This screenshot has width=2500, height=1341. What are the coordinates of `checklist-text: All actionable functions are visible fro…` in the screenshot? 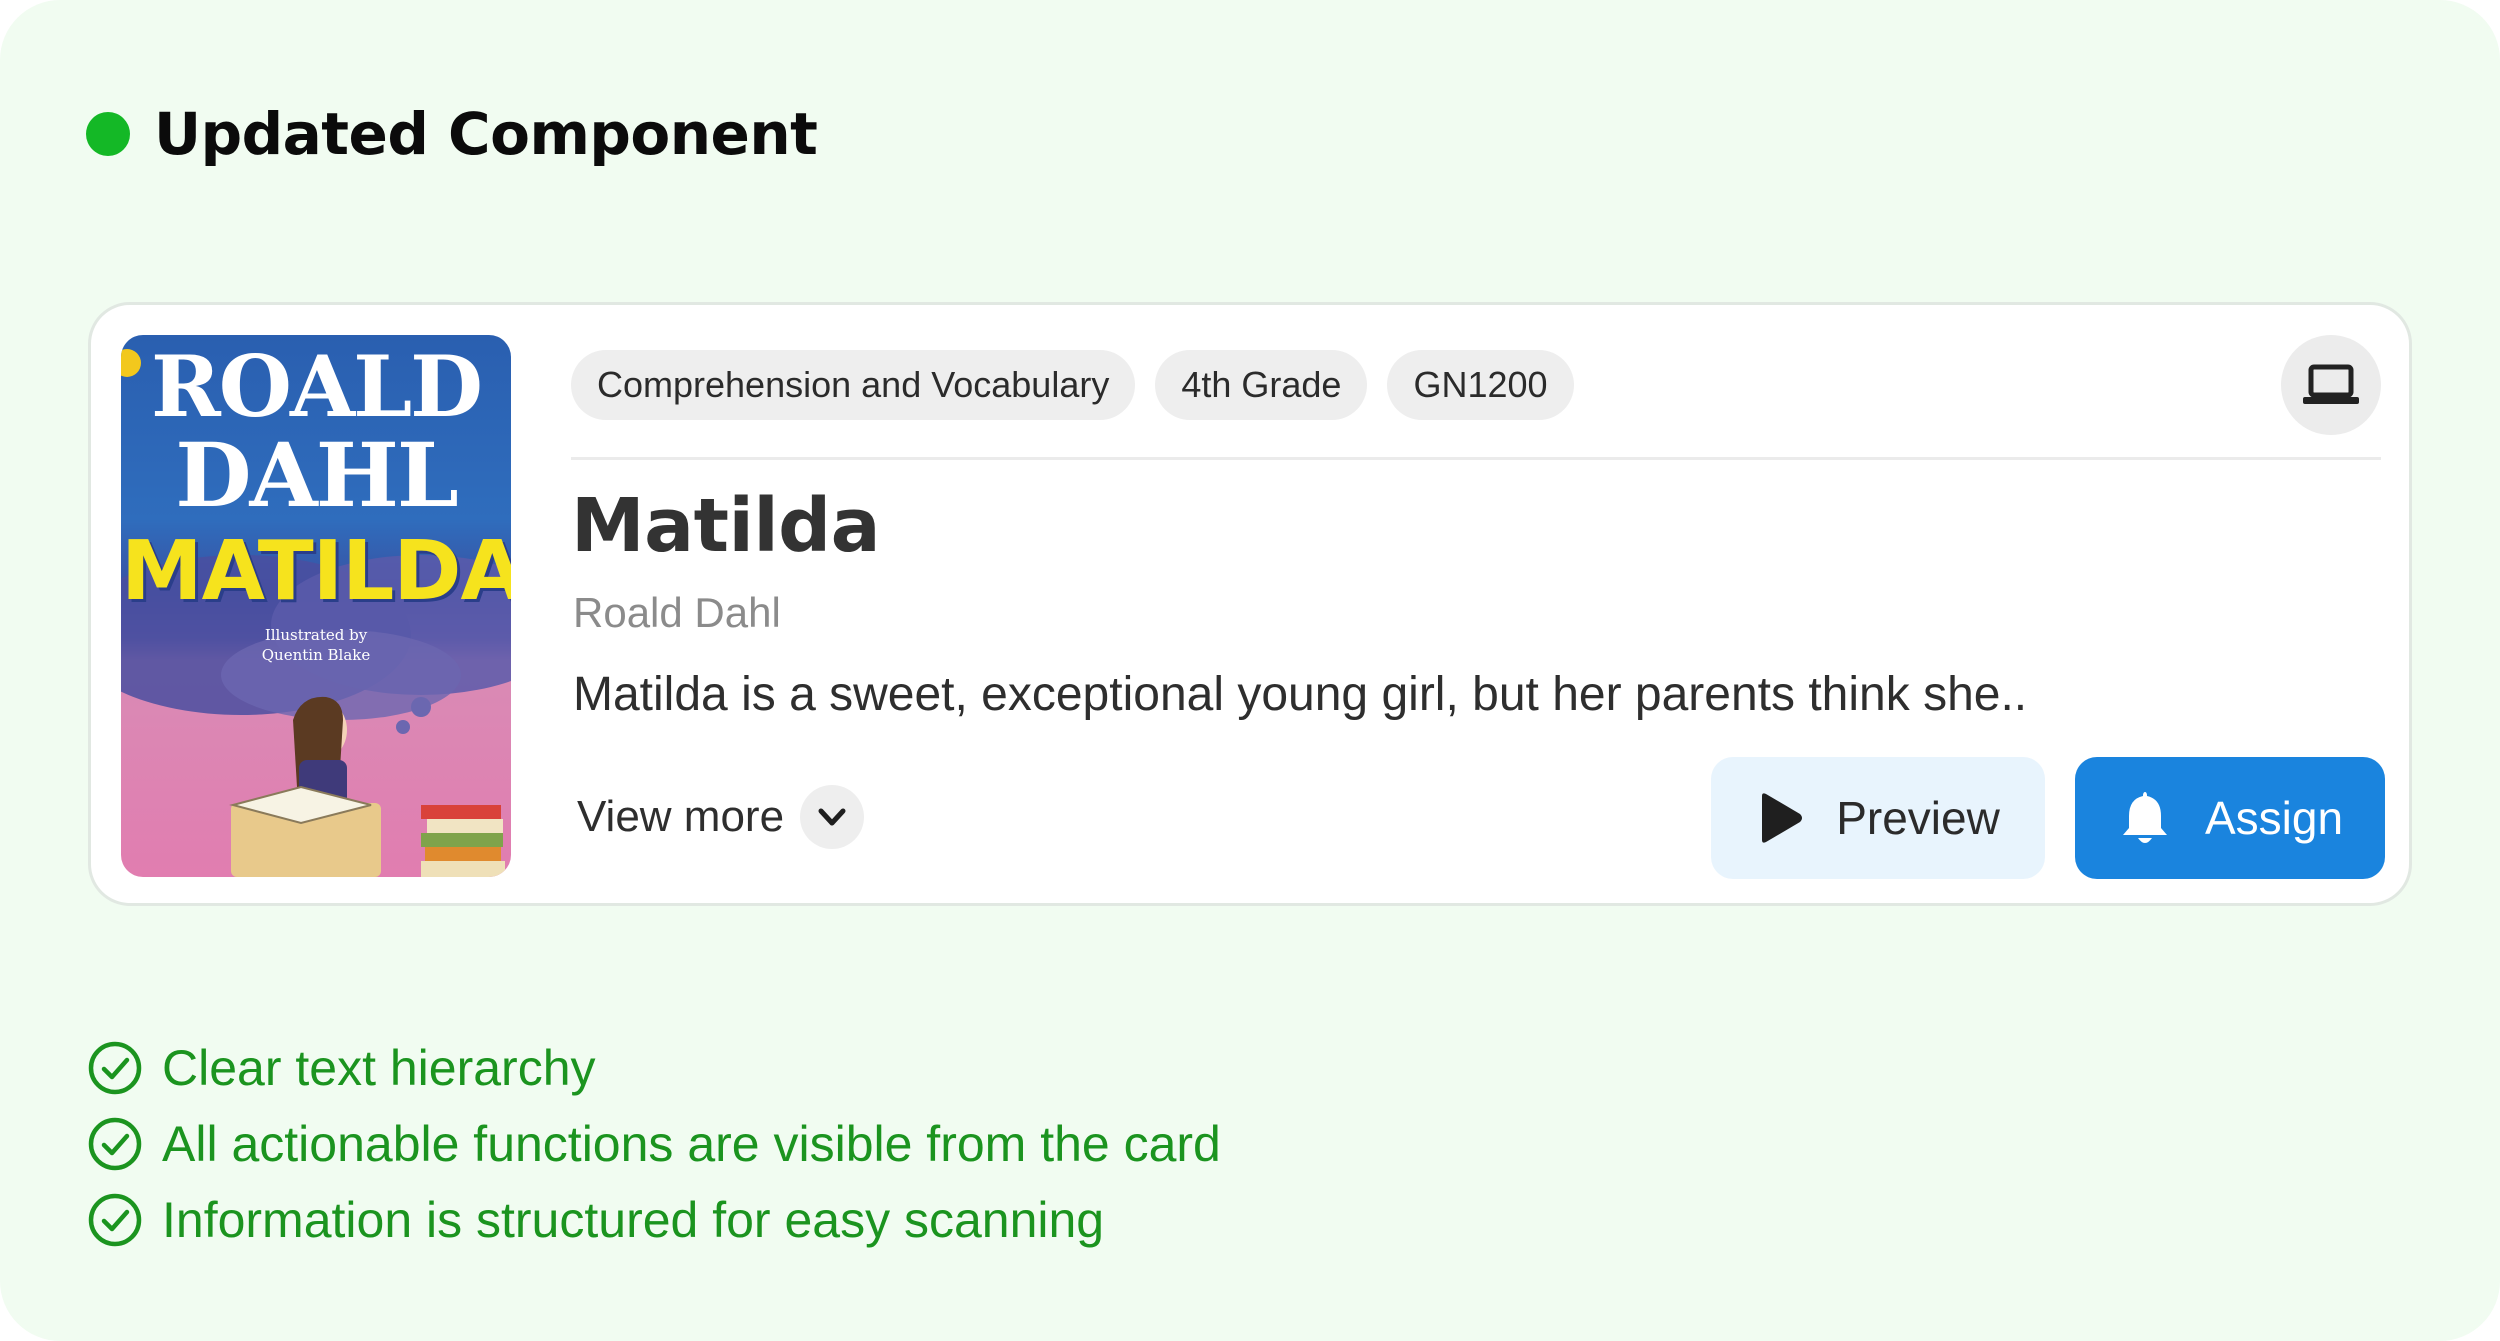 It's located at (691, 1144).